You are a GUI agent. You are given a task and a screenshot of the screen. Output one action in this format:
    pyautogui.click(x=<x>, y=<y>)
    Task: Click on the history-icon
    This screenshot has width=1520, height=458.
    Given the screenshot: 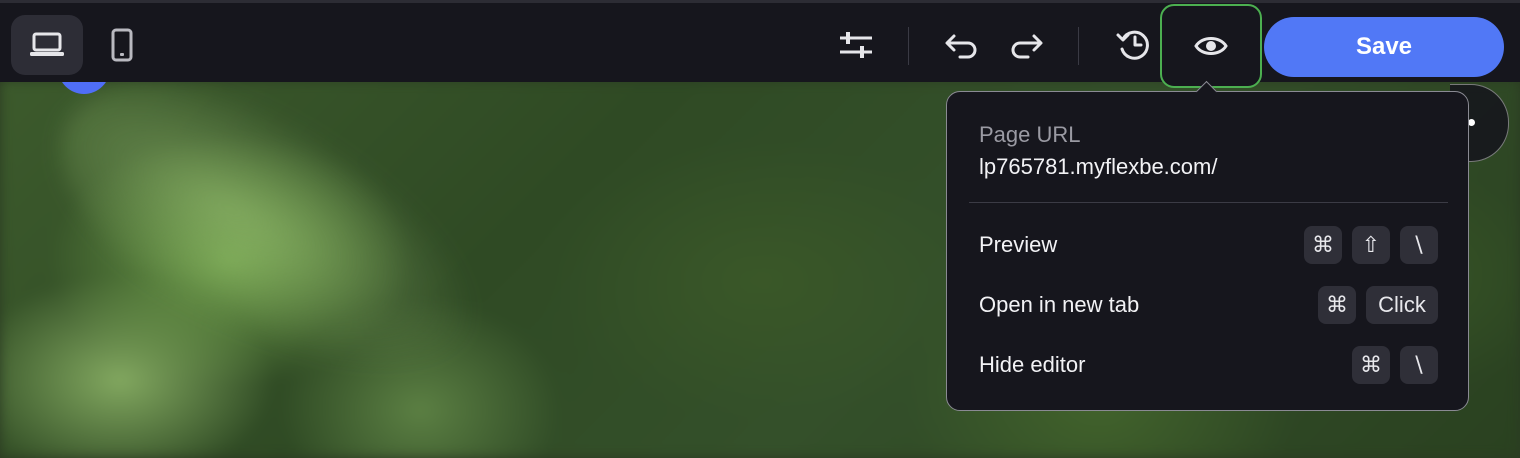 What is the action you would take?
    pyautogui.click(x=1134, y=45)
    